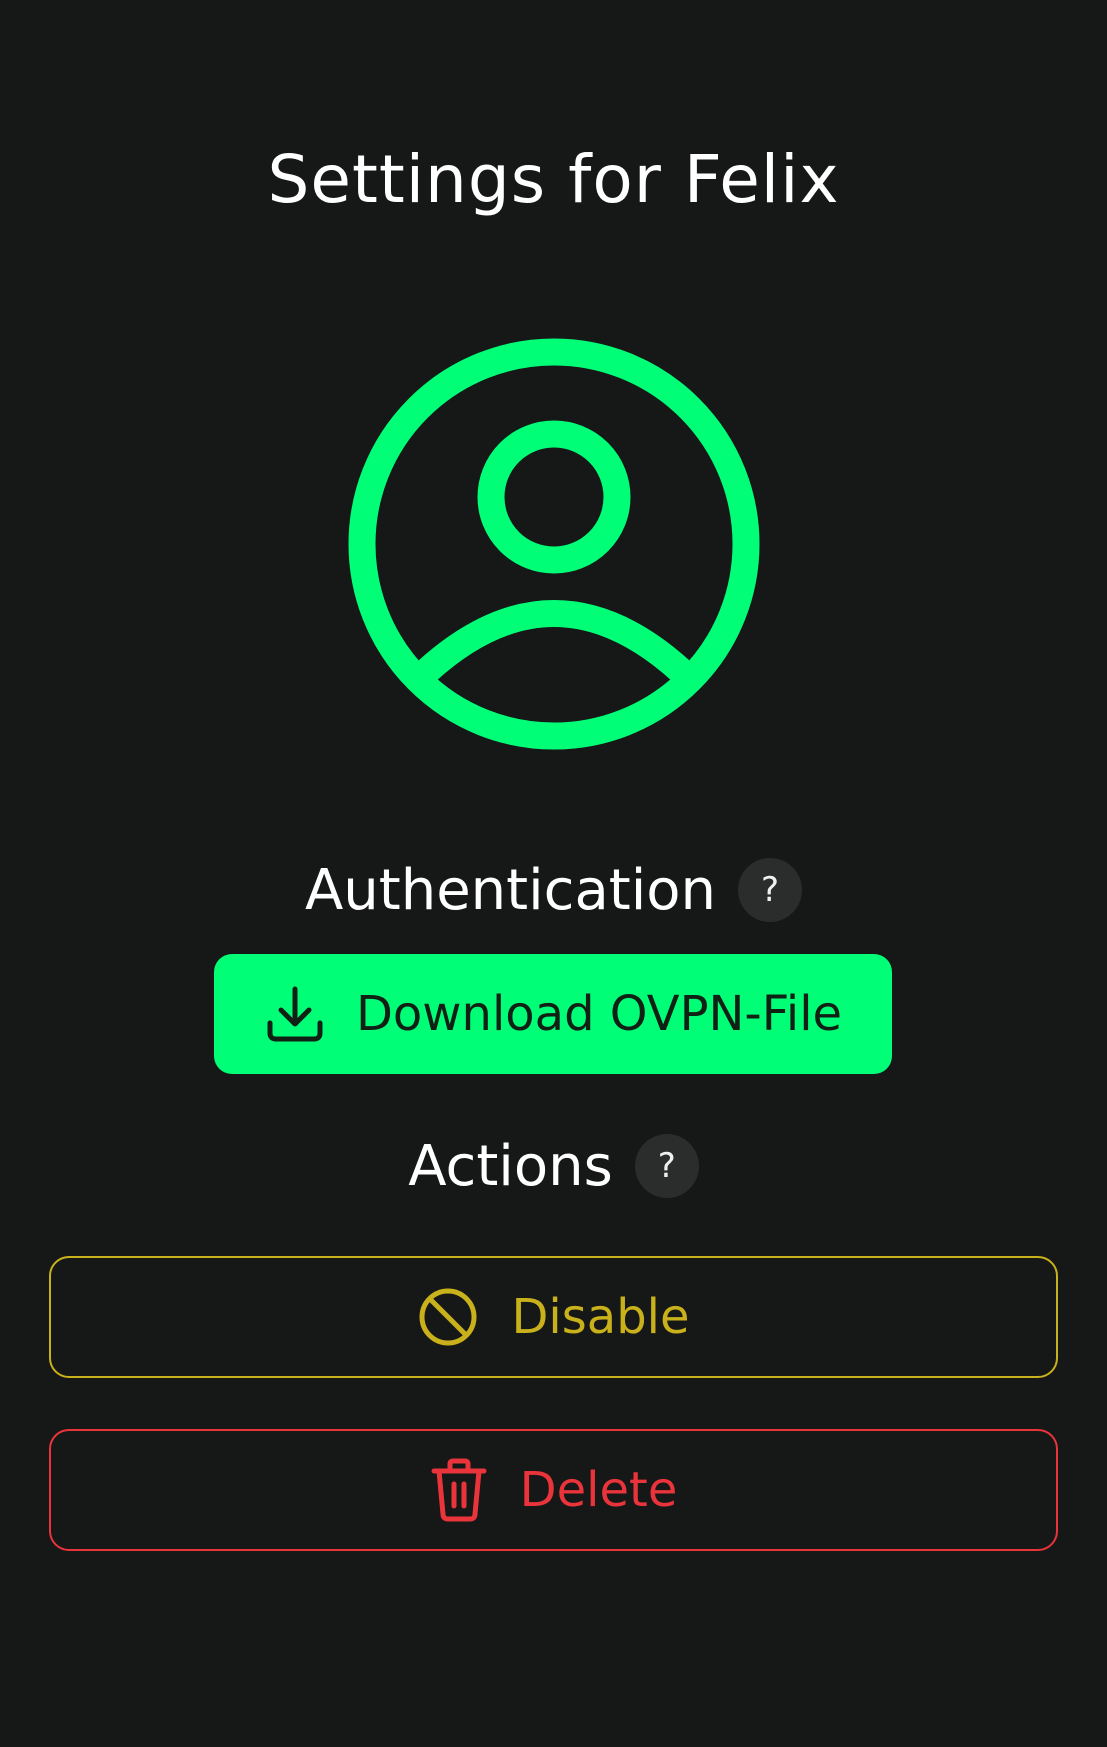 The image size is (1107, 1747). What do you see at coordinates (598, 1490) in the screenshot?
I see `delete-button-label: Delete` at bounding box center [598, 1490].